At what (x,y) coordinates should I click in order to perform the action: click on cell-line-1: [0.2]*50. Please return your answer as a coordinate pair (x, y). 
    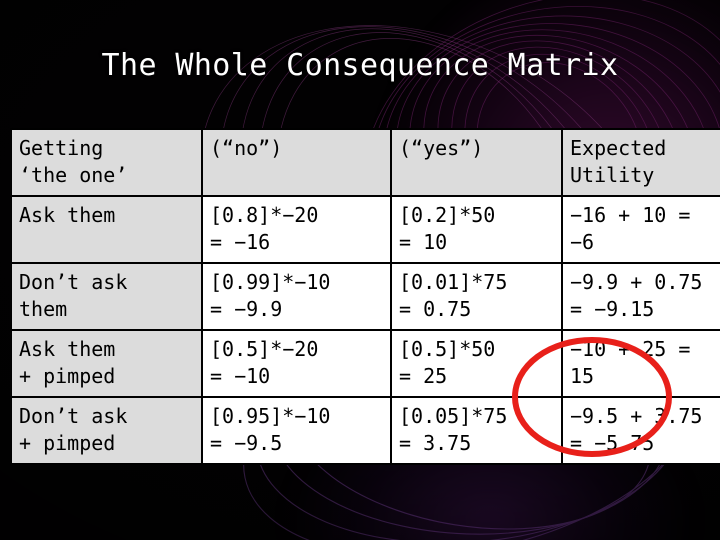
    Looking at the image, I should click on (447, 215).